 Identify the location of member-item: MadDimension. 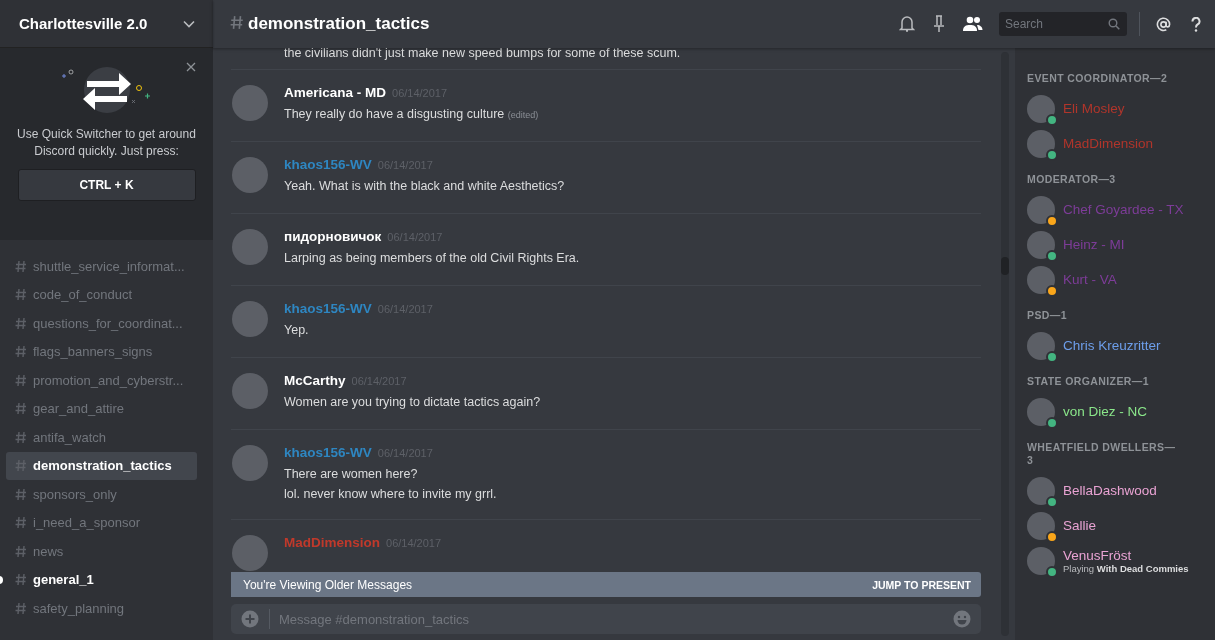
(1121, 143).